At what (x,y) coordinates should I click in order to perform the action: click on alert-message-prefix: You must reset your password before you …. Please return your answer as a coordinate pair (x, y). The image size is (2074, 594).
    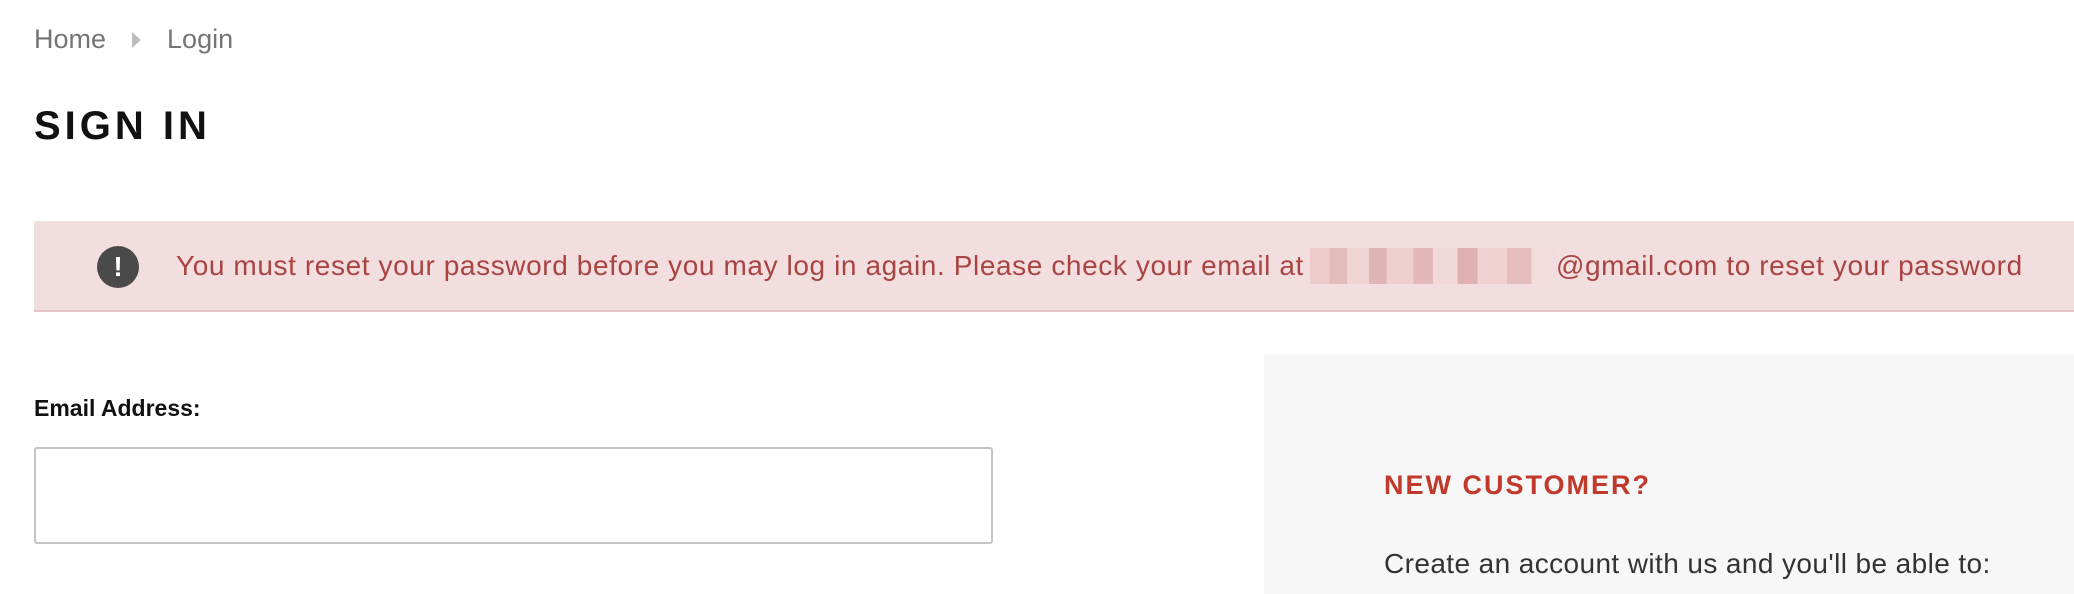
    Looking at the image, I should click on (740, 265).